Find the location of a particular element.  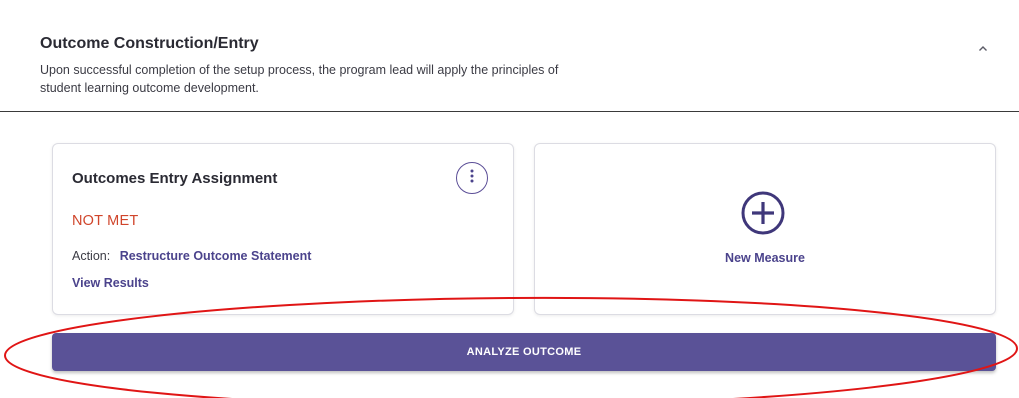

chevron-up-icon is located at coordinates (983, 48).